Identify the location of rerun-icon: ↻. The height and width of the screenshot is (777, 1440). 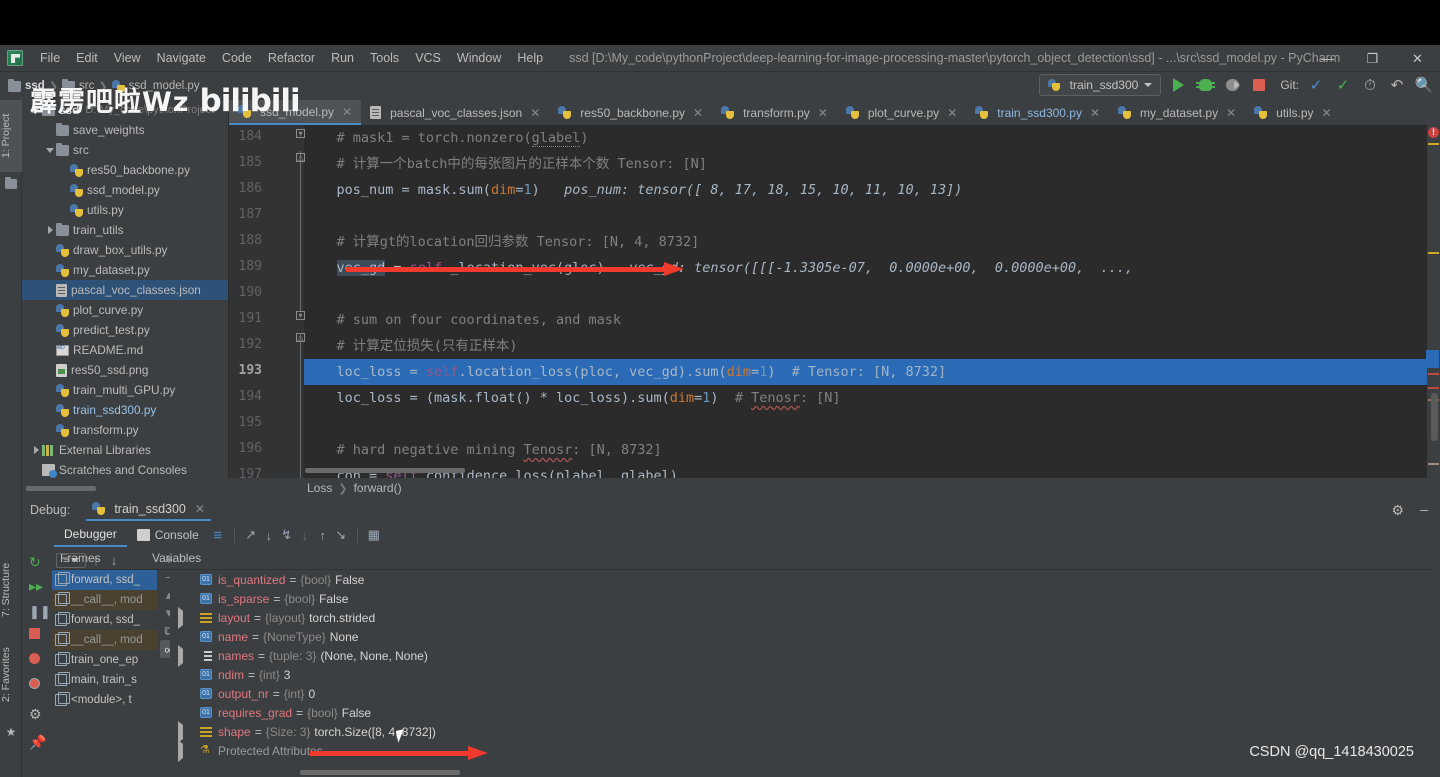
(37, 562).